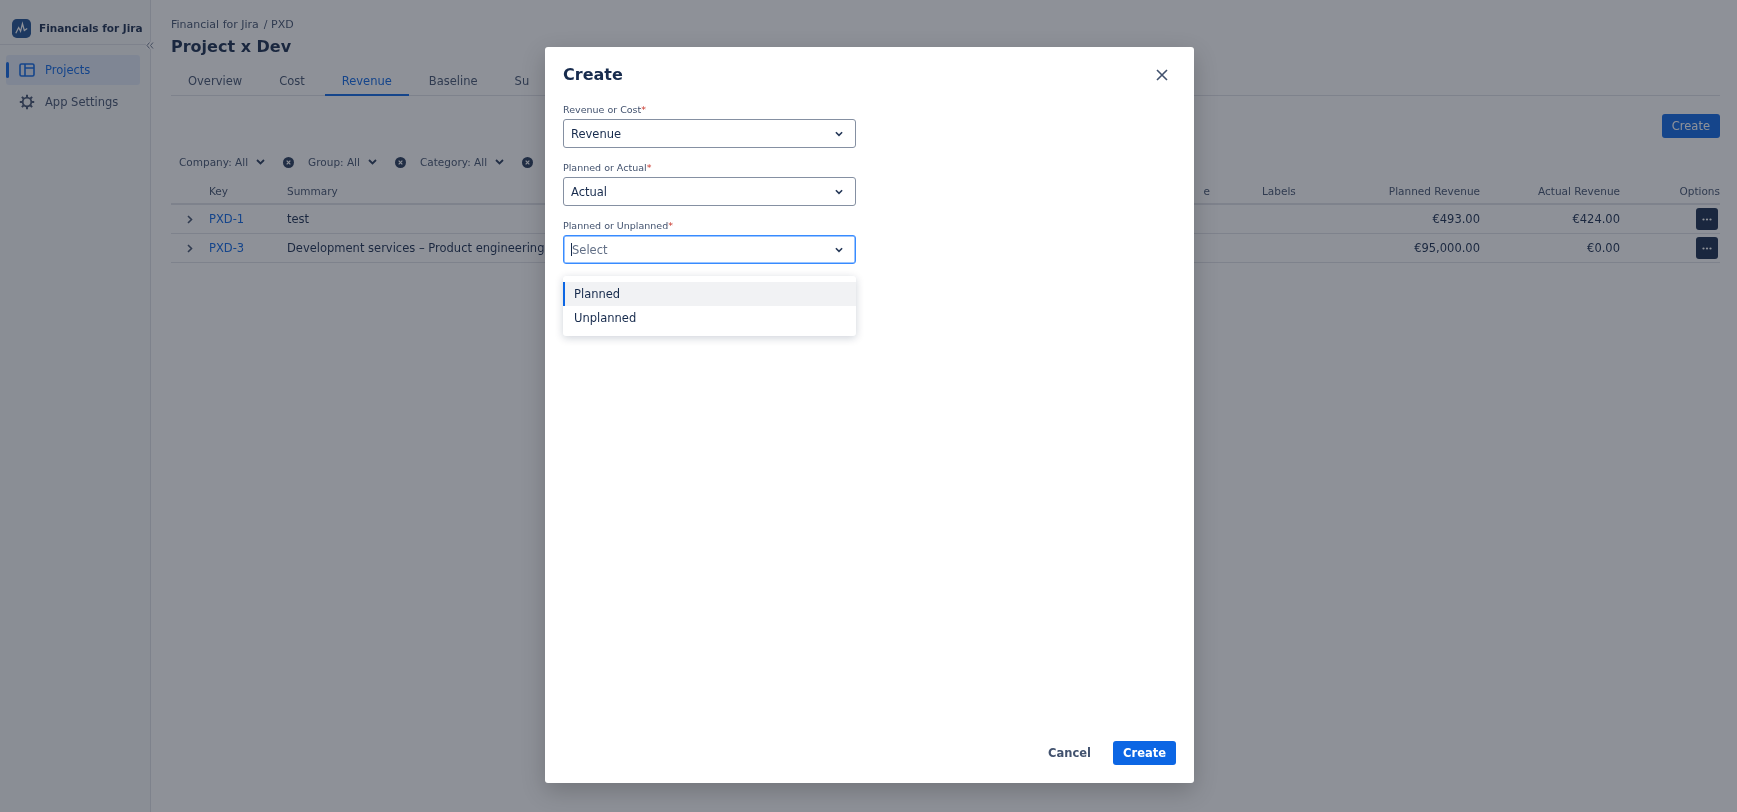 The width and height of the screenshot is (1737, 812). Describe the element at coordinates (222, 162) in the screenshot. I see `filter-dropdown: Company: All` at that location.